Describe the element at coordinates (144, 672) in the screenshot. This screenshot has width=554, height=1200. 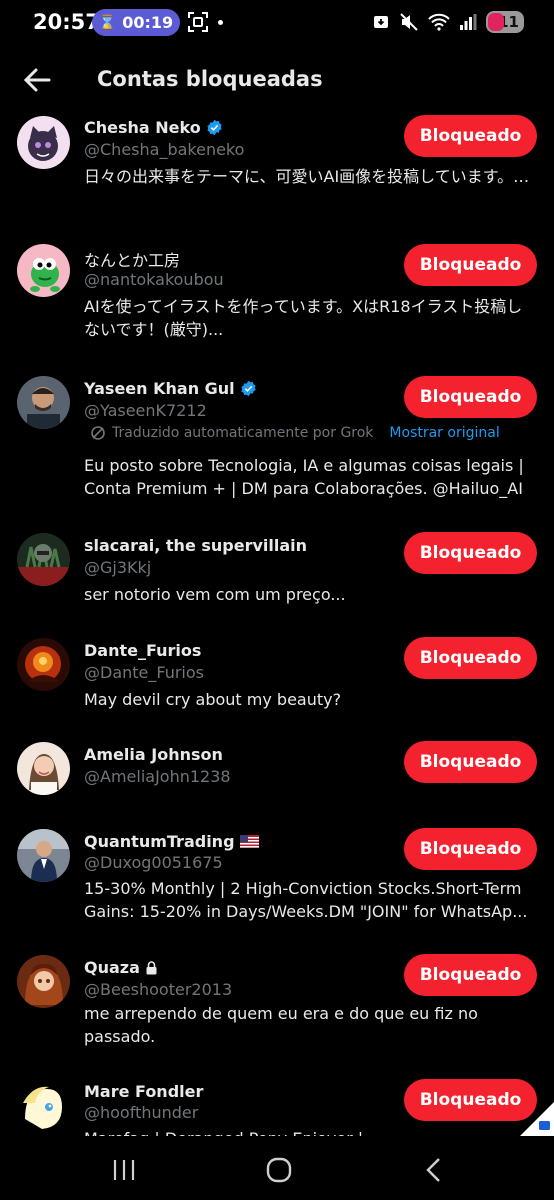
I see `account-handle: @Dante_Furios` at that location.